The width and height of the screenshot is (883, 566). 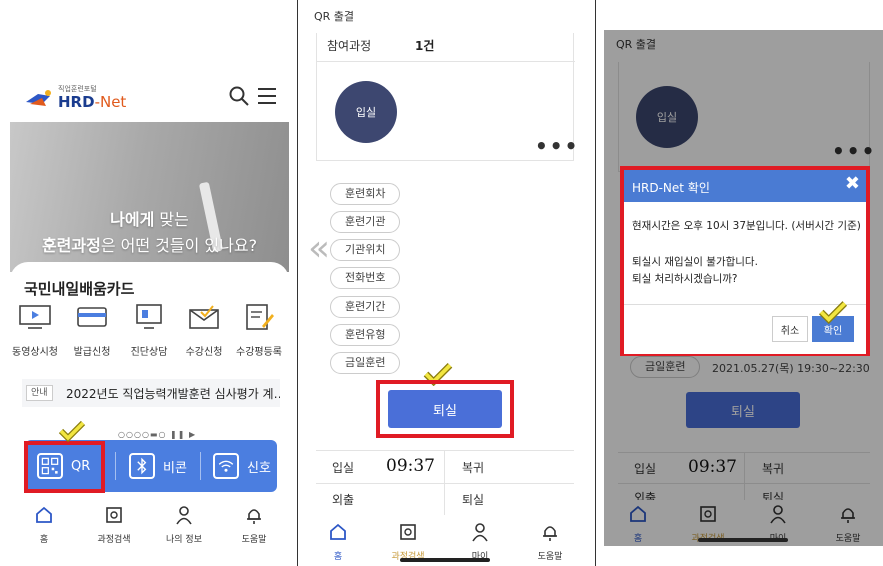 What do you see at coordinates (366, 112) in the screenshot?
I see `checkin-status-circle: 입실` at bounding box center [366, 112].